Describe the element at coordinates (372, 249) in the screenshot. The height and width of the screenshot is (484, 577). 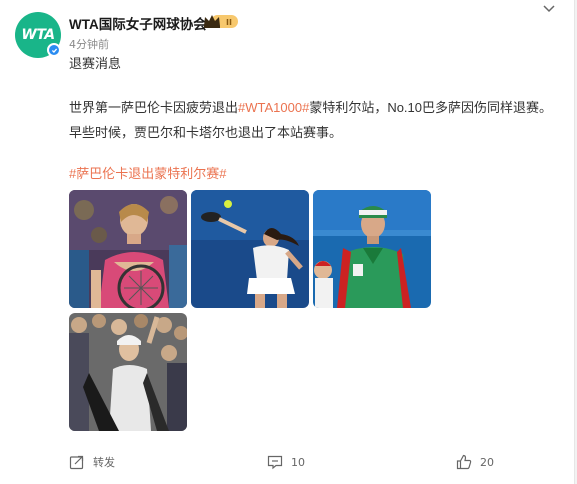
I see `photo-jabeur` at that location.